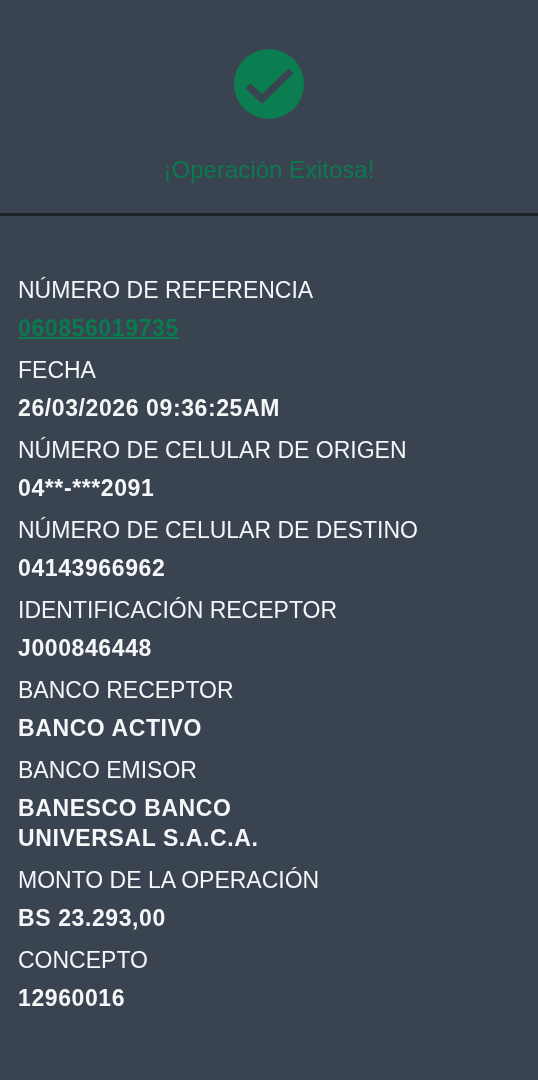 The height and width of the screenshot is (1080, 538). Describe the element at coordinates (149, 408) in the screenshot. I see `field-value: 26/03/2026 09:36:25AM` at that location.